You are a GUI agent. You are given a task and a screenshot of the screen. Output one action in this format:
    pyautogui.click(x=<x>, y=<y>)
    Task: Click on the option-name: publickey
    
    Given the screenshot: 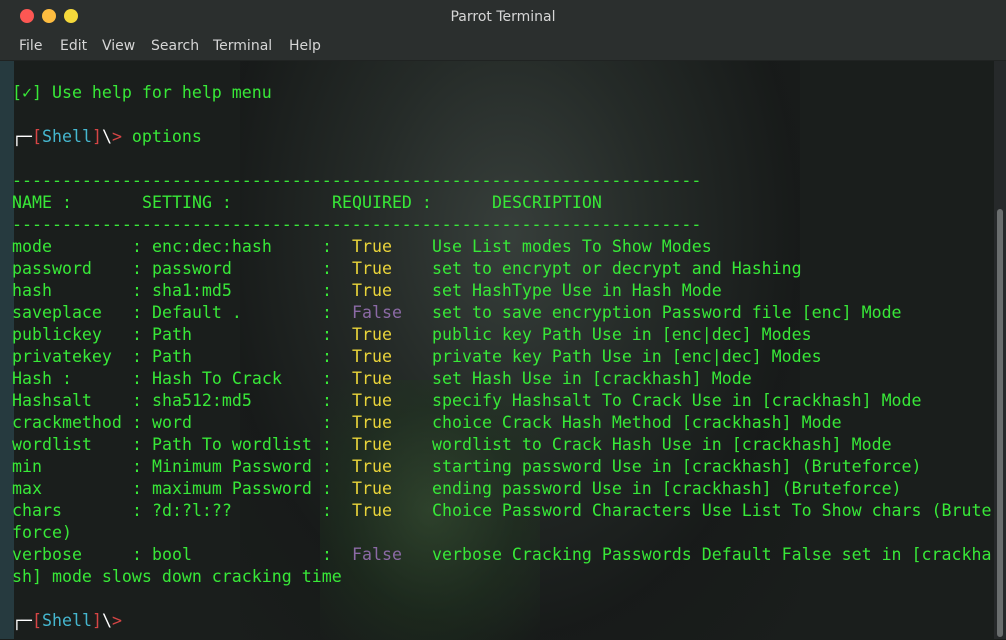 What is the action you would take?
    pyautogui.click(x=57, y=334)
    